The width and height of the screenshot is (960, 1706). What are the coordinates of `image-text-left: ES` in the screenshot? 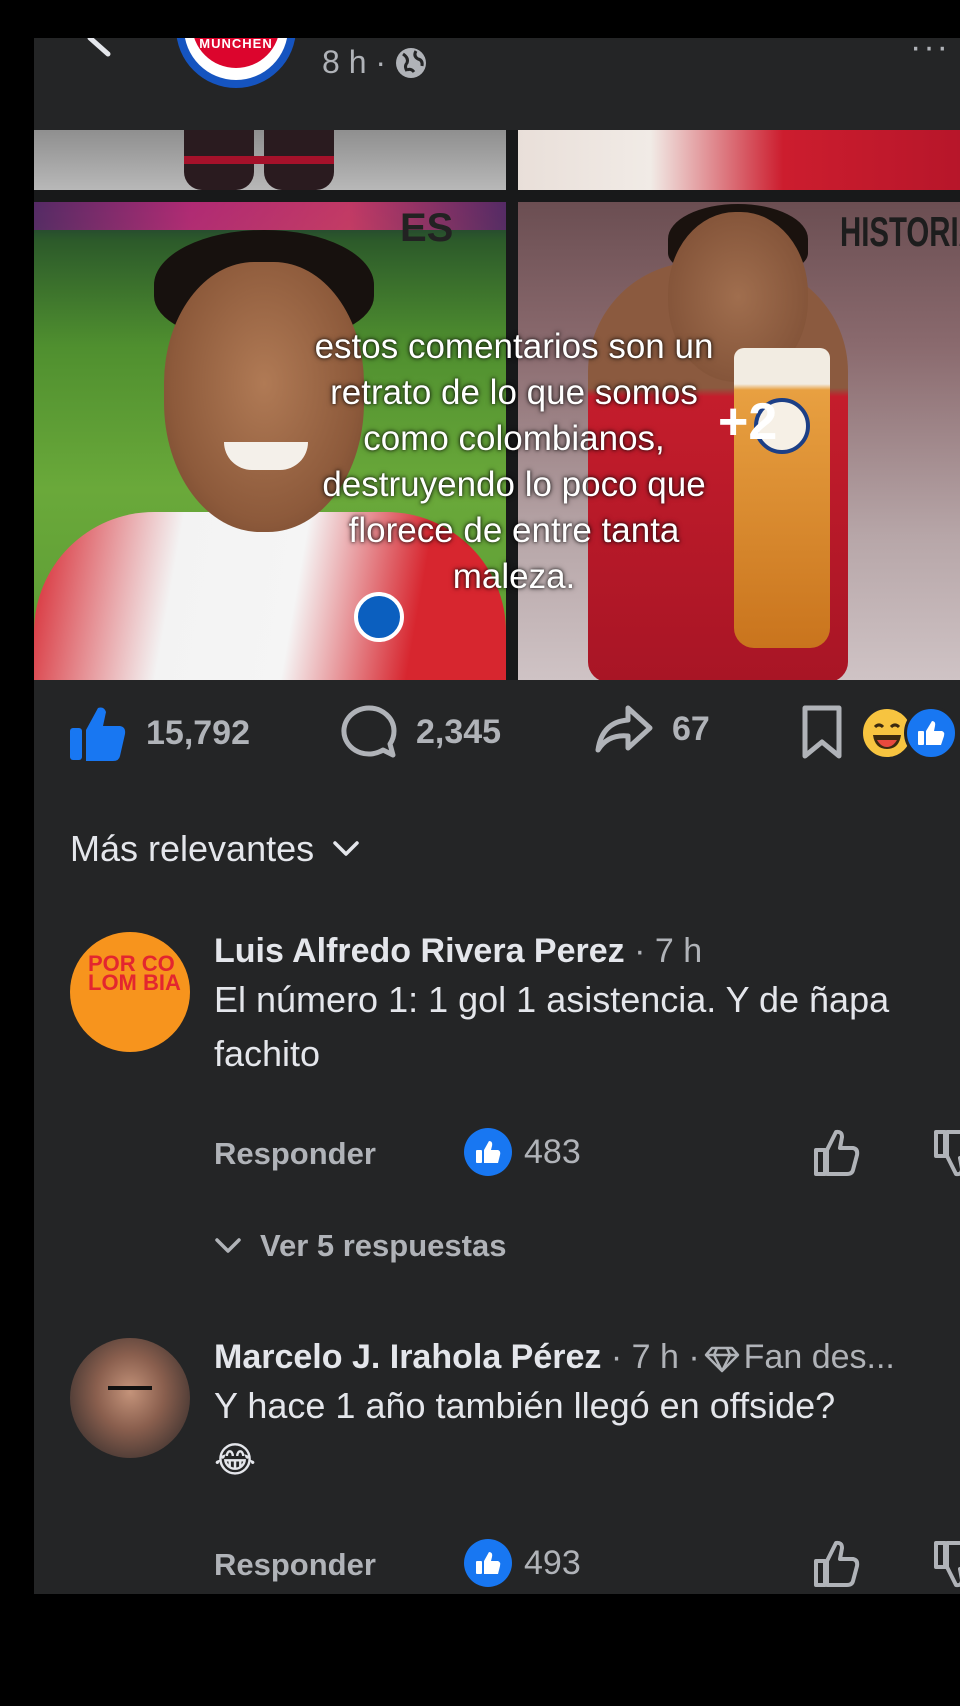 It's located at (427, 228).